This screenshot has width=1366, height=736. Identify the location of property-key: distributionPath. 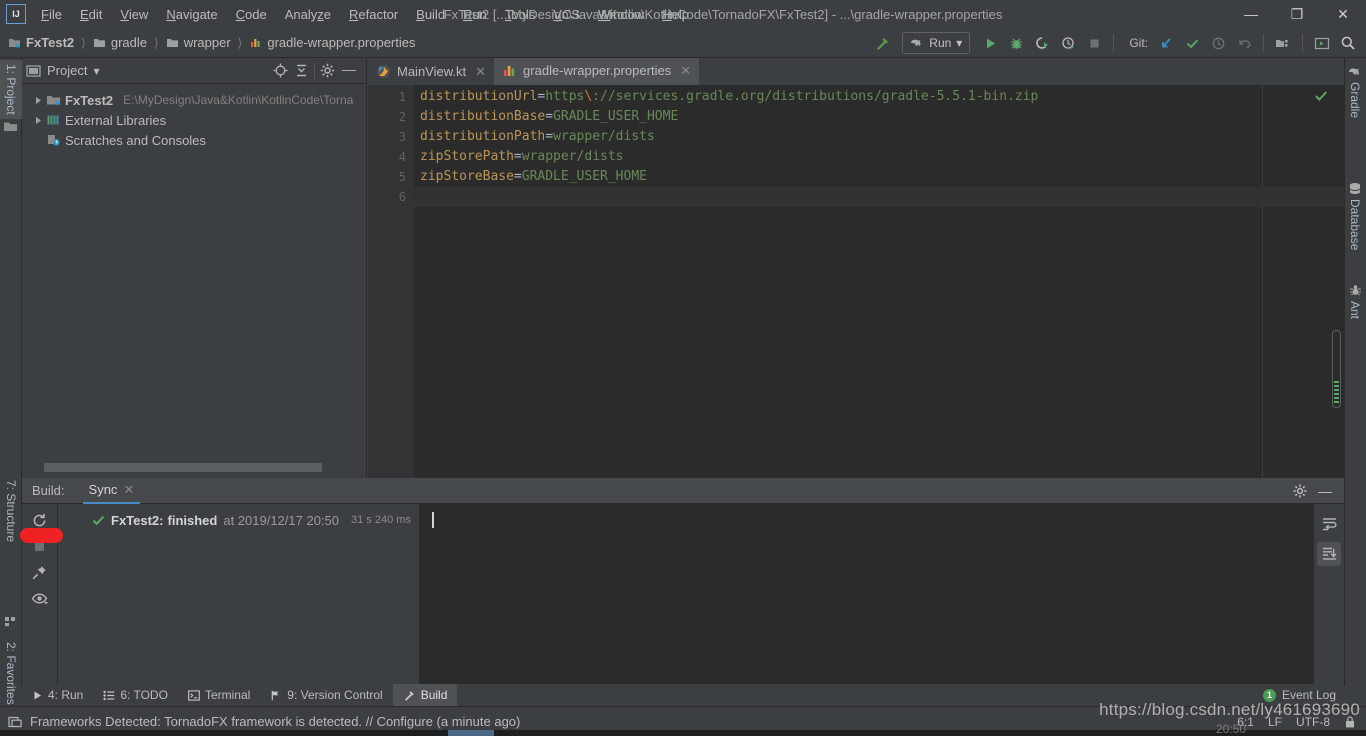
(483, 136).